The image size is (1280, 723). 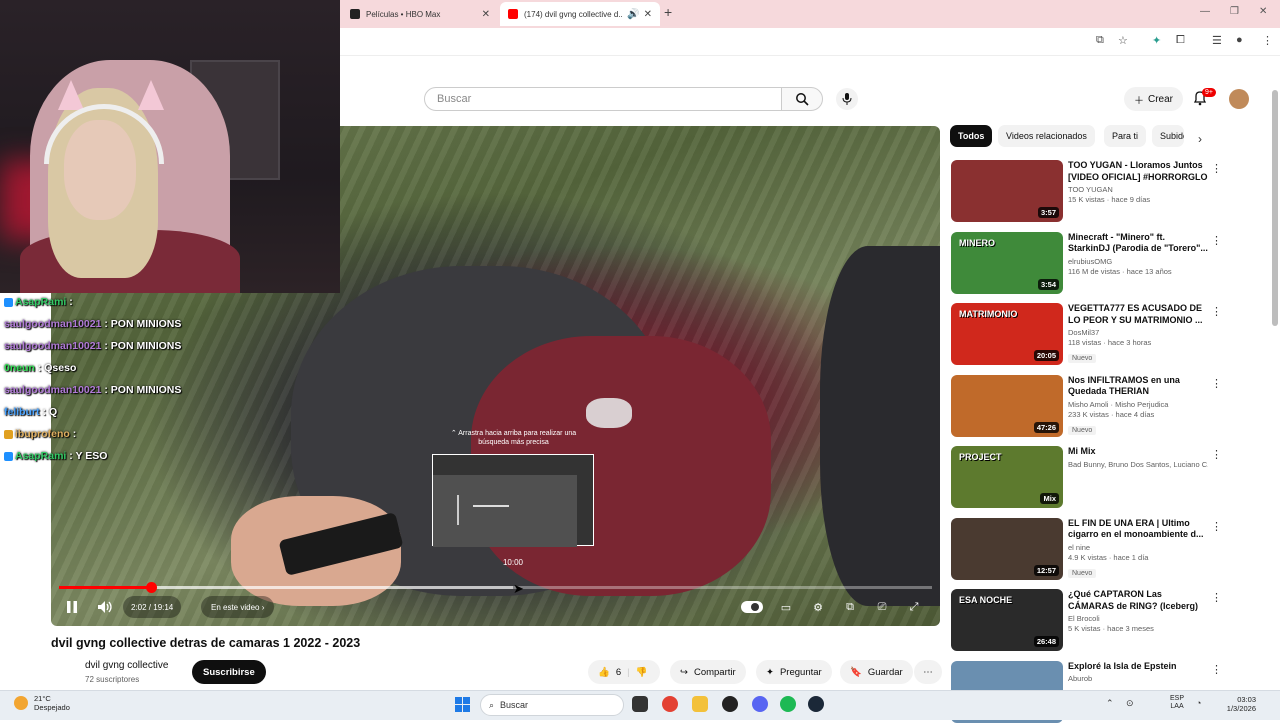 I want to click on bookmark-star-icon: ☆, so click(x=1123, y=40).